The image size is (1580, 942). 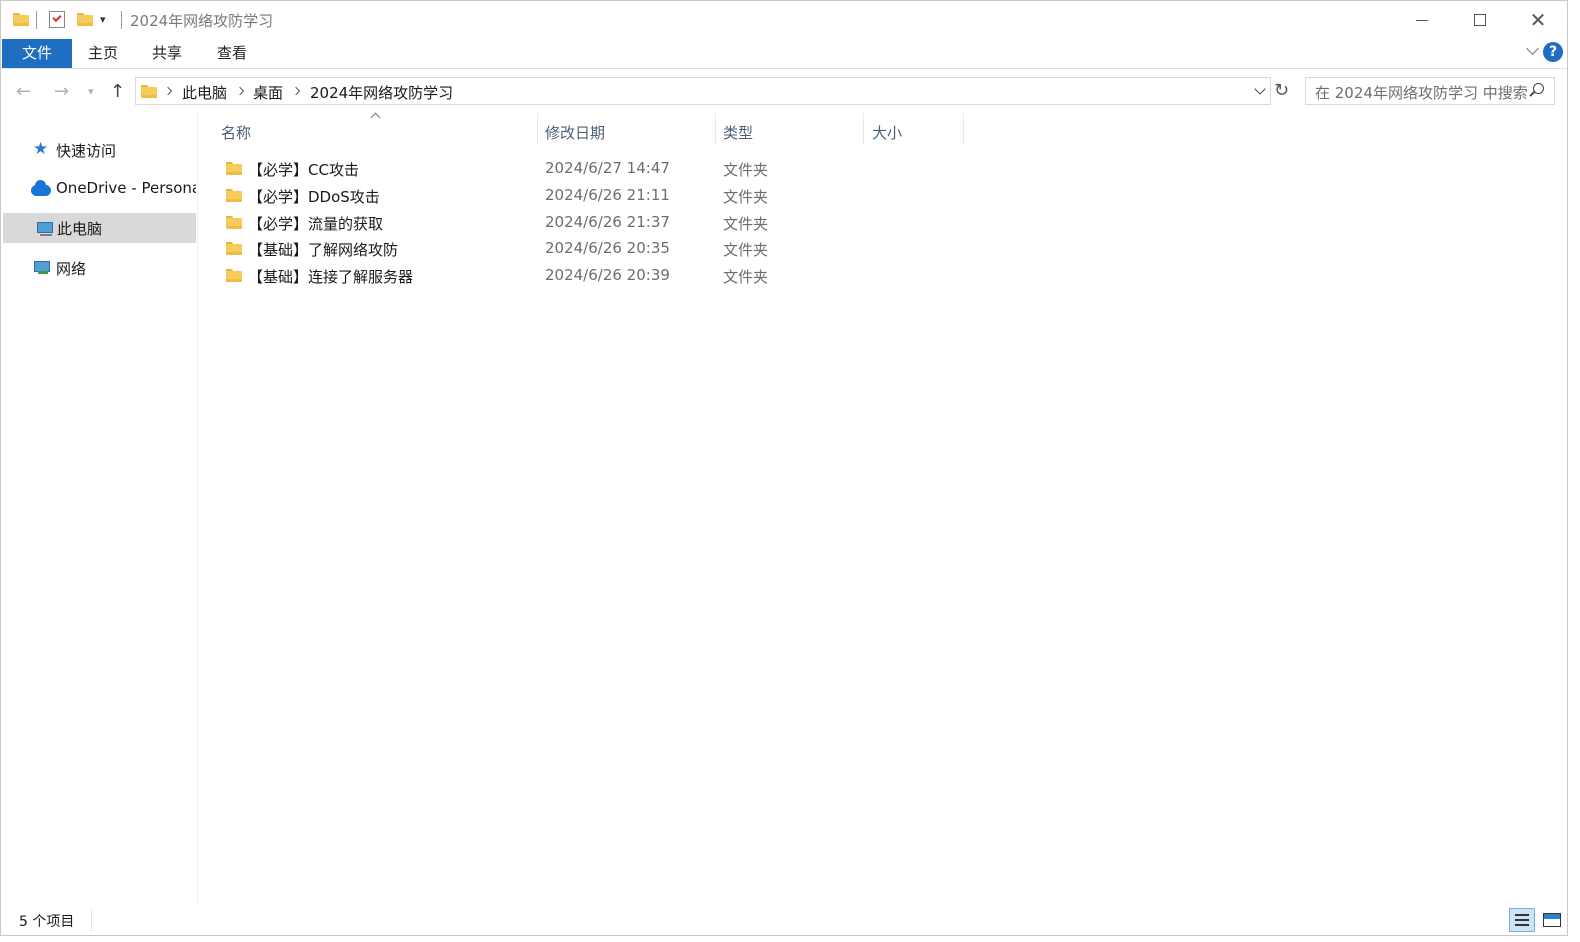 I want to click on up-arrow-icon: ↑, so click(x=117, y=91).